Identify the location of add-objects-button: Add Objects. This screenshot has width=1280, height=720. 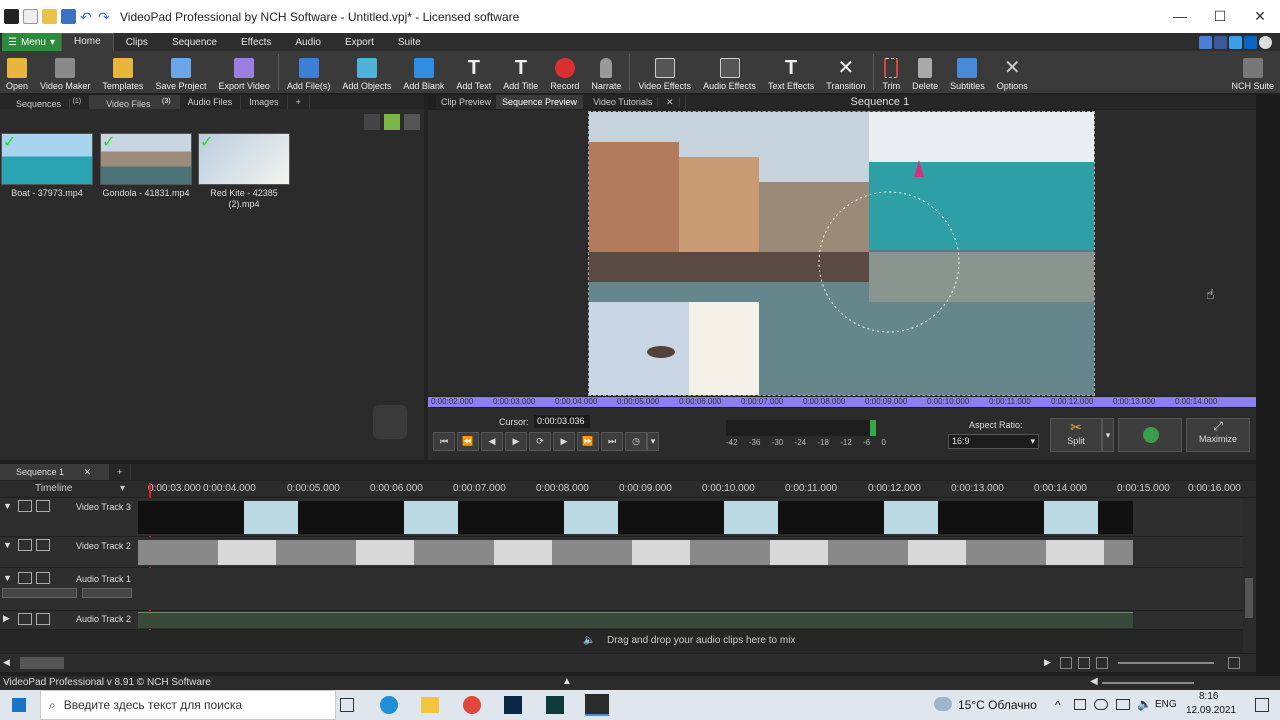
(366, 72).